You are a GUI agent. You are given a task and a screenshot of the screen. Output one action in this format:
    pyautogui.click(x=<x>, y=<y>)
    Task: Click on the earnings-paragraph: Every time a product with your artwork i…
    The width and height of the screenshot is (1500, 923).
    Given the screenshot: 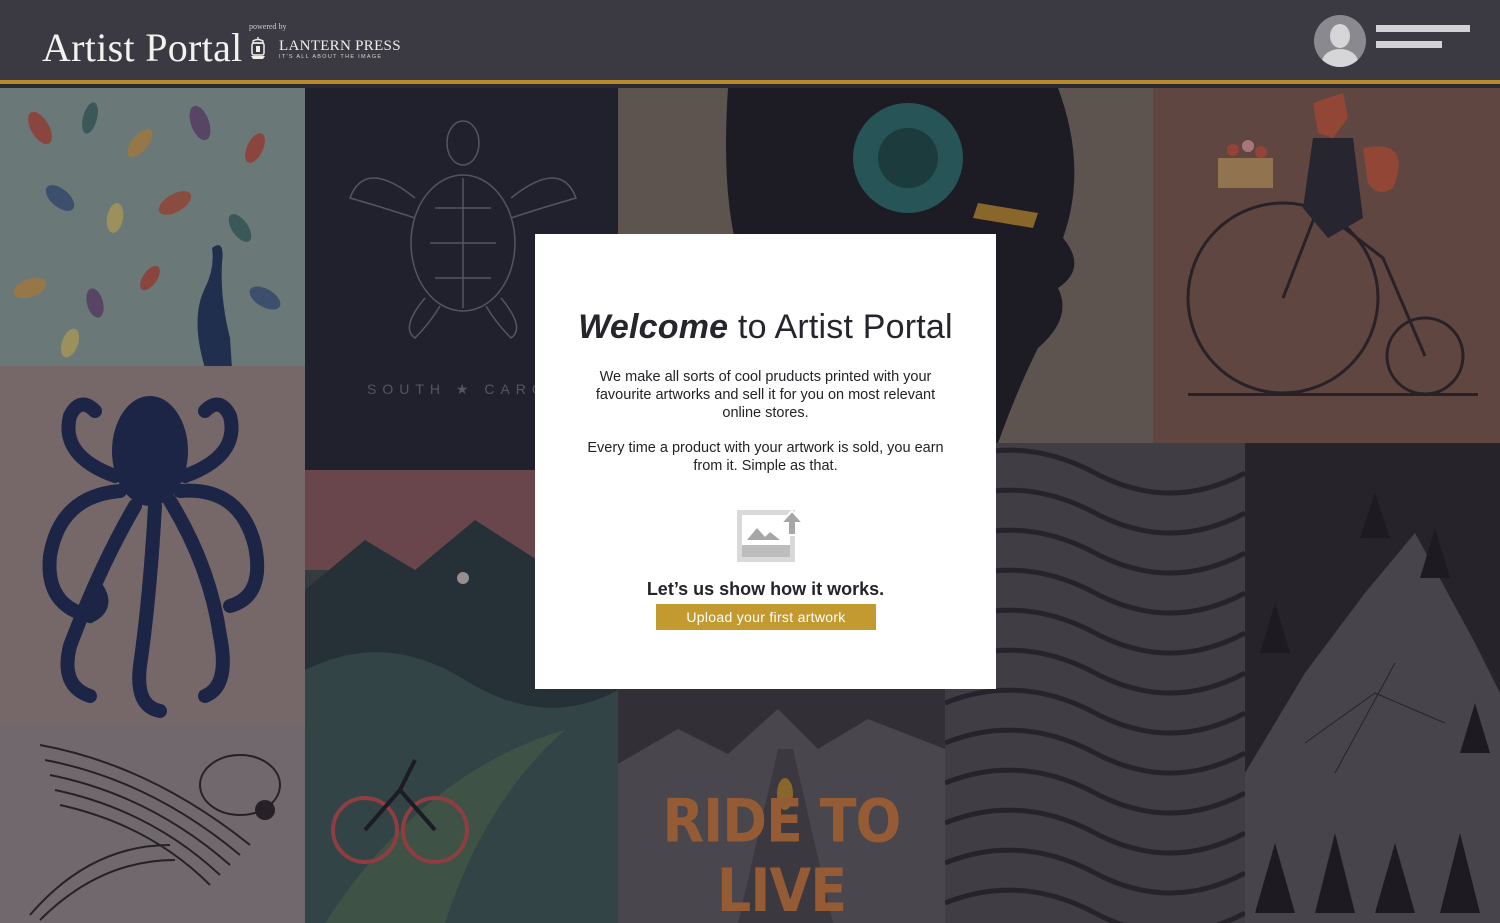 What is the action you would take?
    pyautogui.click(x=765, y=457)
    